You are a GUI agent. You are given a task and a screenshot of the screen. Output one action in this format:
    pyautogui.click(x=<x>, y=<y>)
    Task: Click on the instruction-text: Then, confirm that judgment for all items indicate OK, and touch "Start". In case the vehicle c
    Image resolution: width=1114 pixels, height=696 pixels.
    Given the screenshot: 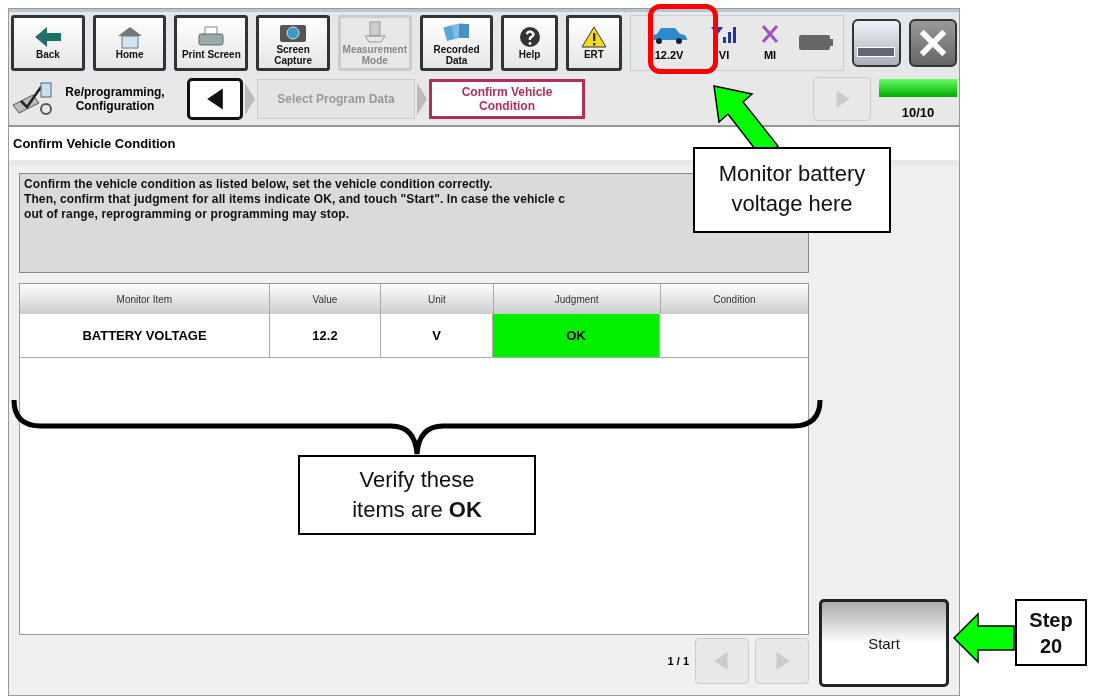 What is the action you would take?
    pyautogui.click(x=294, y=199)
    